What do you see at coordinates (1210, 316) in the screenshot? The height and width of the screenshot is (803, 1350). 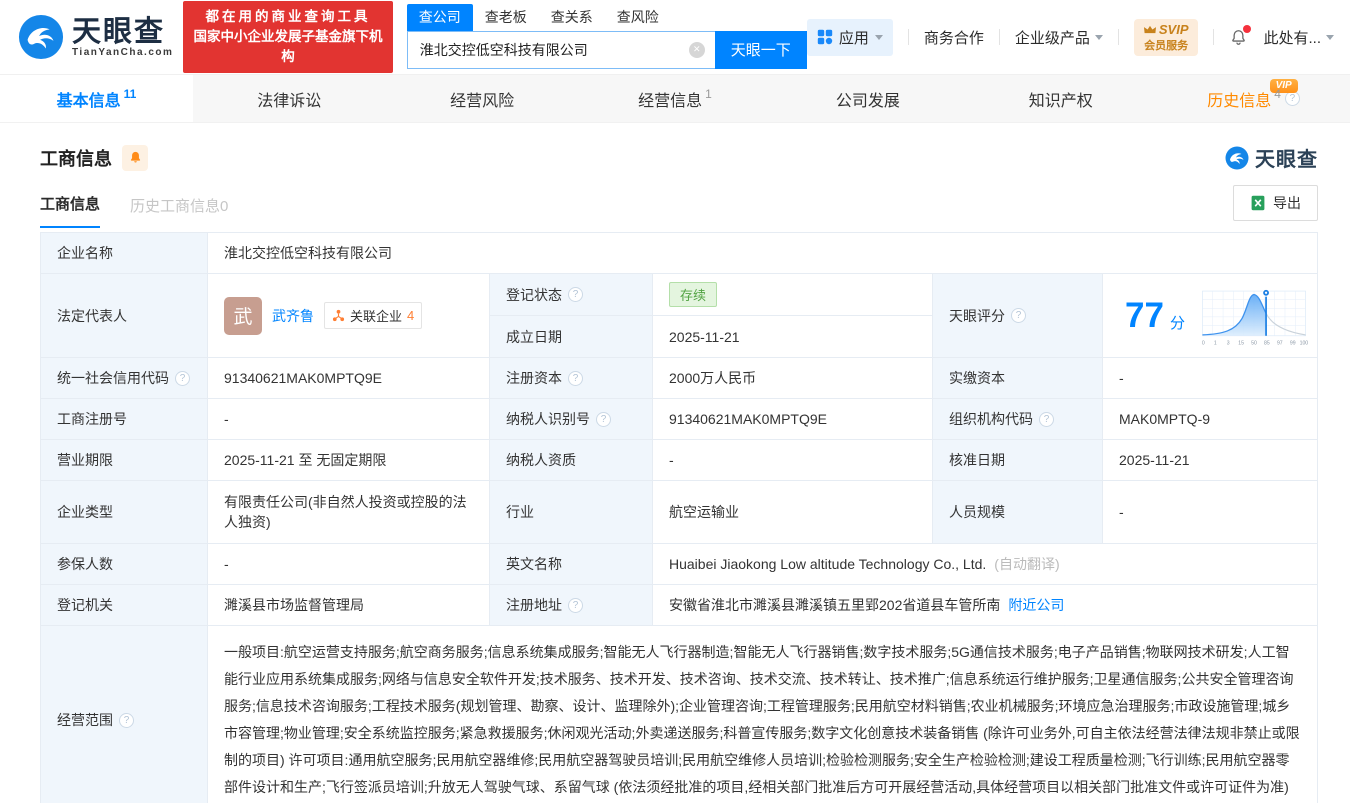 I see `score-value: 77 分 0 1 3 15 50 85 97 99 100` at bounding box center [1210, 316].